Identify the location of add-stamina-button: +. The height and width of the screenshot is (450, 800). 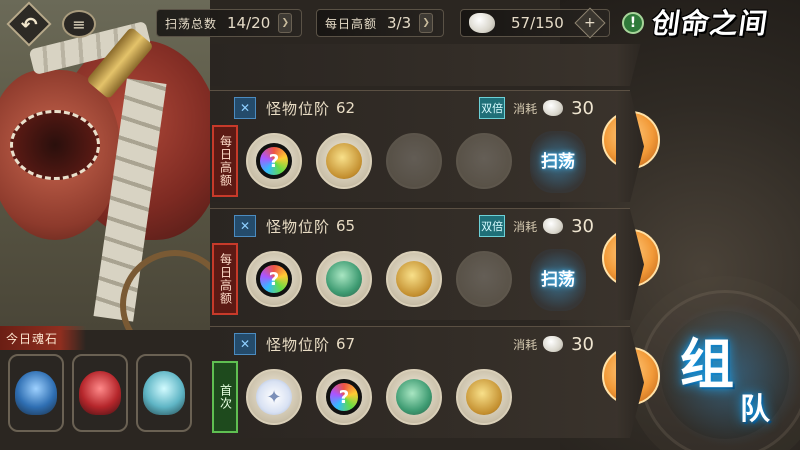
(590, 23).